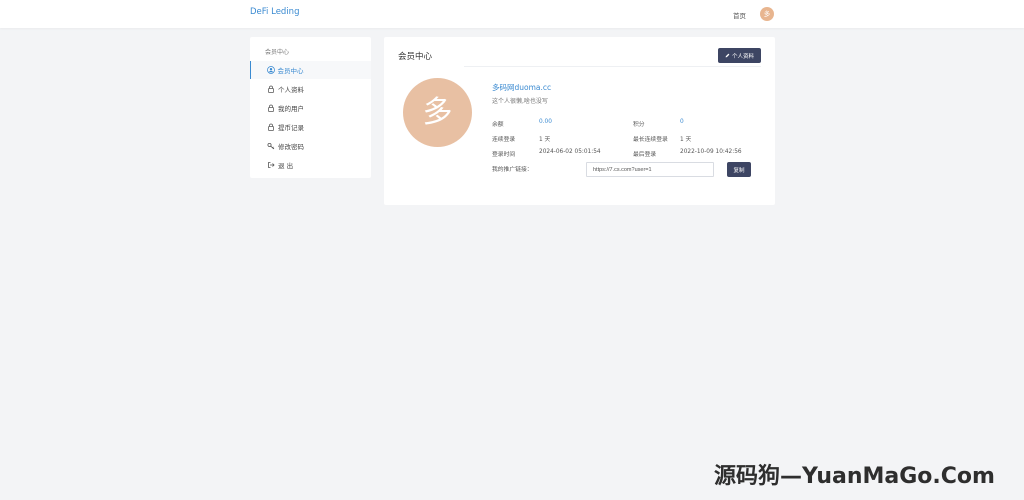 The height and width of the screenshot is (500, 1024). I want to click on page-title: 会员中心, so click(415, 57).